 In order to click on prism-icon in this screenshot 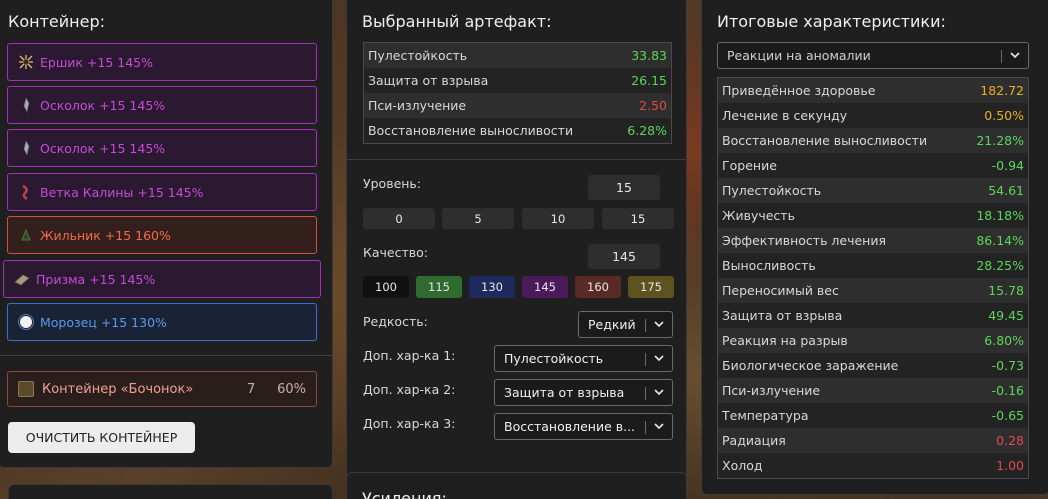, I will do `click(22, 279)`.